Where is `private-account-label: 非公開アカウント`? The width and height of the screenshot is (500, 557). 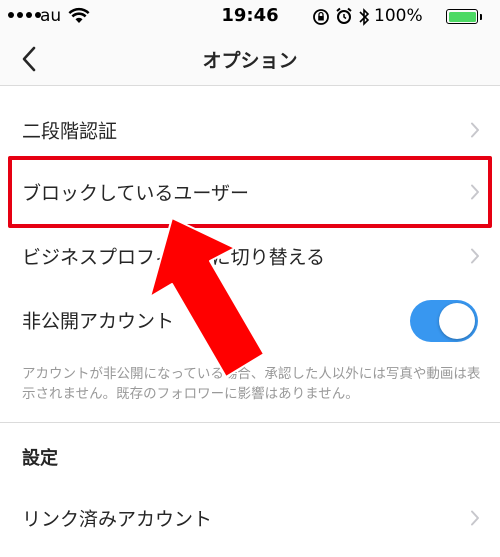 private-account-label: 非公開アカウント is located at coordinates (98, 321).